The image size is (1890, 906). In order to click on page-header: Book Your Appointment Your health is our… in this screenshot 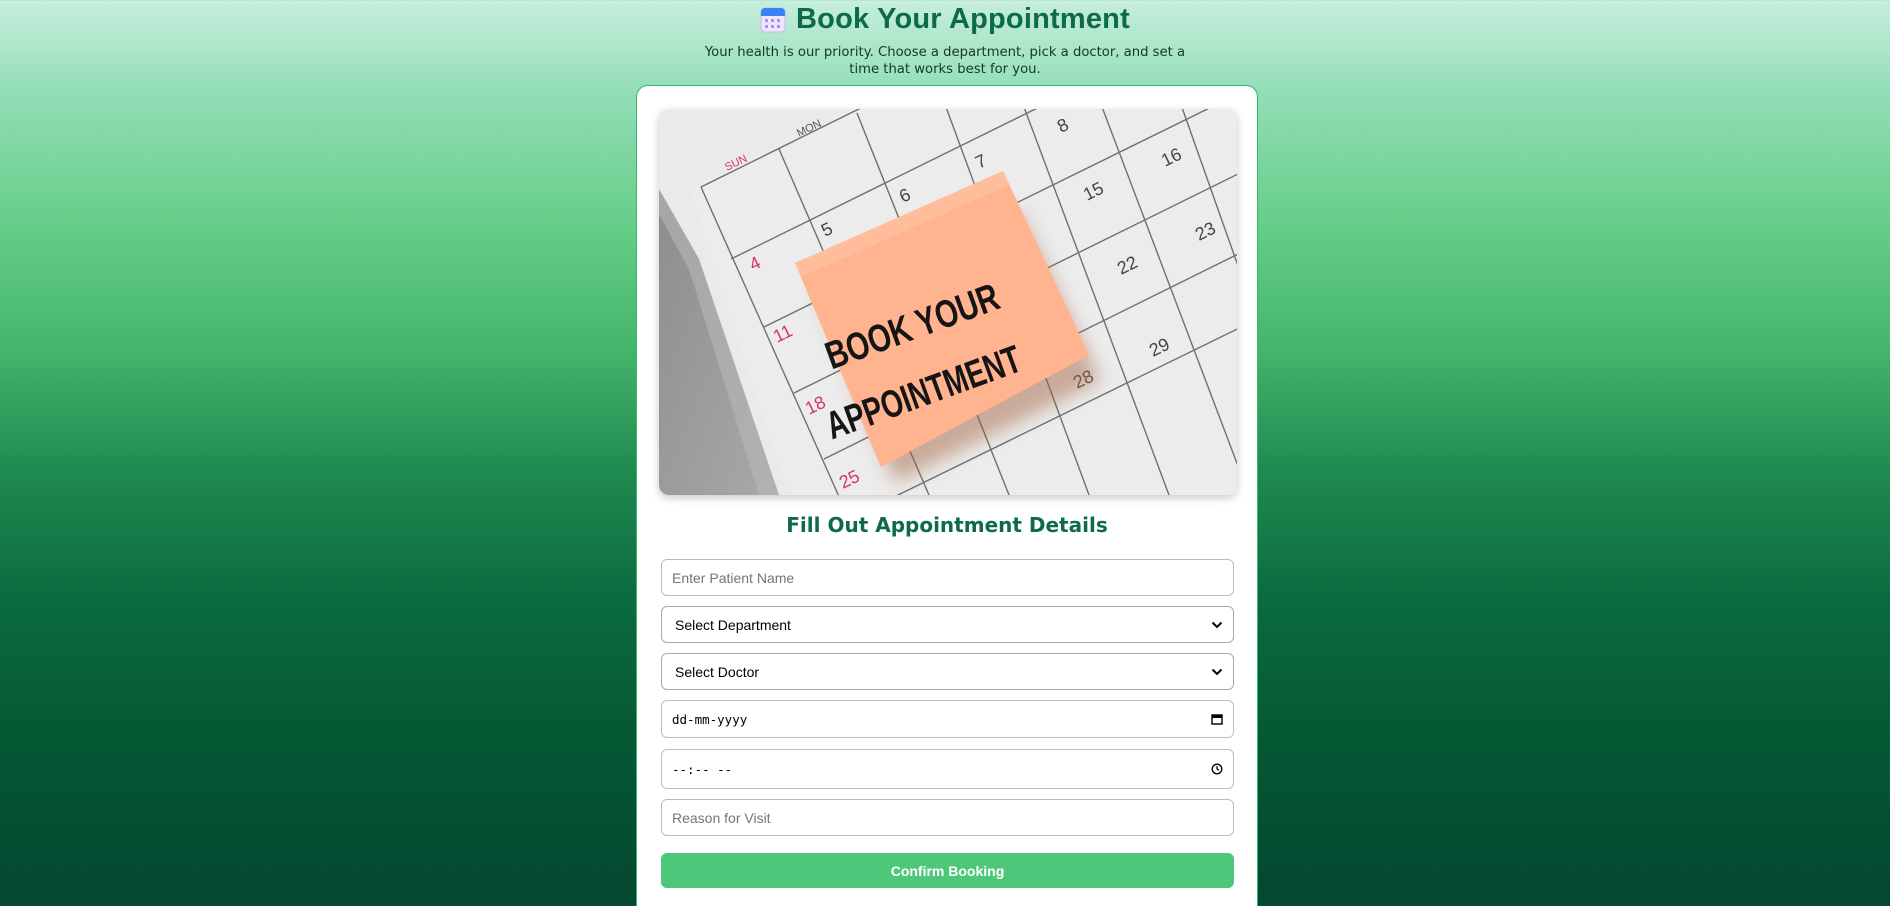, I will do `click(945, 39)`.